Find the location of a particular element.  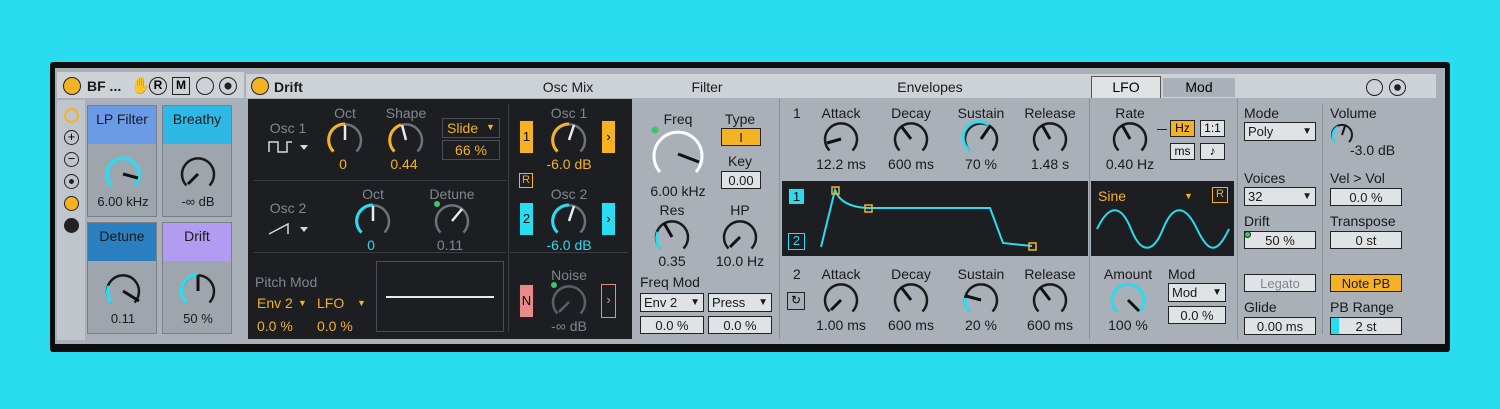

lfo-ms-button: ms is located at coordinates (1182, 151).